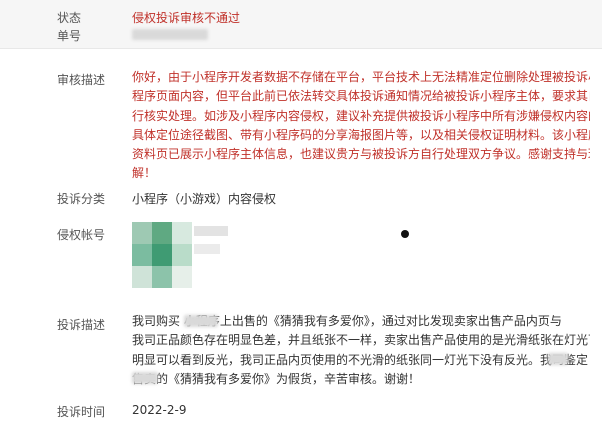 Image resolution: width=602 pixels, height=422 pixels. I want to click on review-line: 程序页面内容，但平台此前已依法转交具体投诉通知情况给被投诉小程序主体，要求其自, so click(361, 96).